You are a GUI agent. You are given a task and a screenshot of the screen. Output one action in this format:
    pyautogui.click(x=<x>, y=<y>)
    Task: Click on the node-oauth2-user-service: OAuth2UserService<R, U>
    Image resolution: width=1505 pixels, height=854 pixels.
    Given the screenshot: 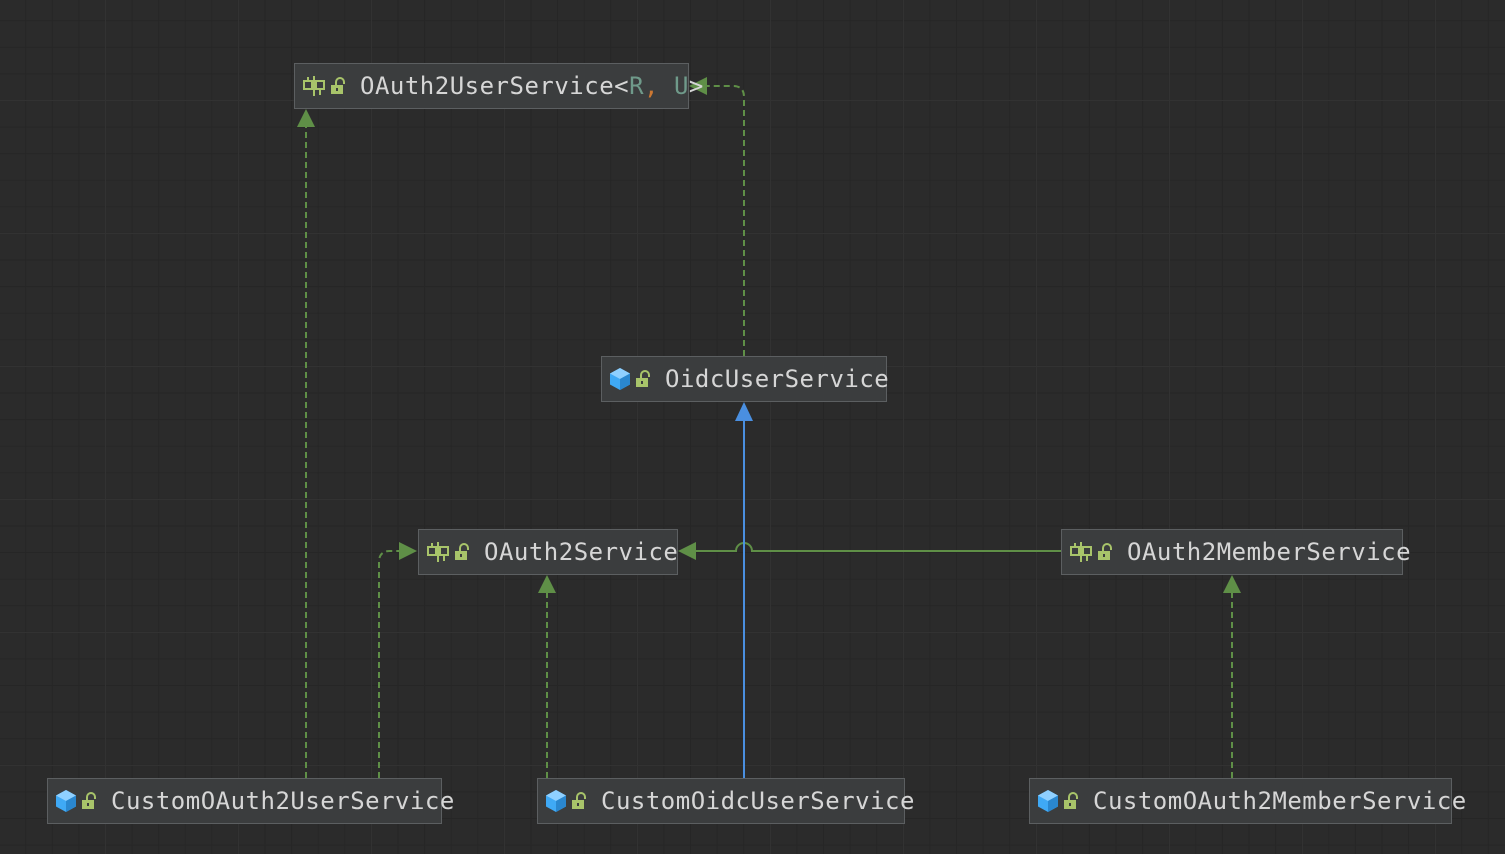 What is the action you would take?
    pyautogui.click(x=498, y=86)
    